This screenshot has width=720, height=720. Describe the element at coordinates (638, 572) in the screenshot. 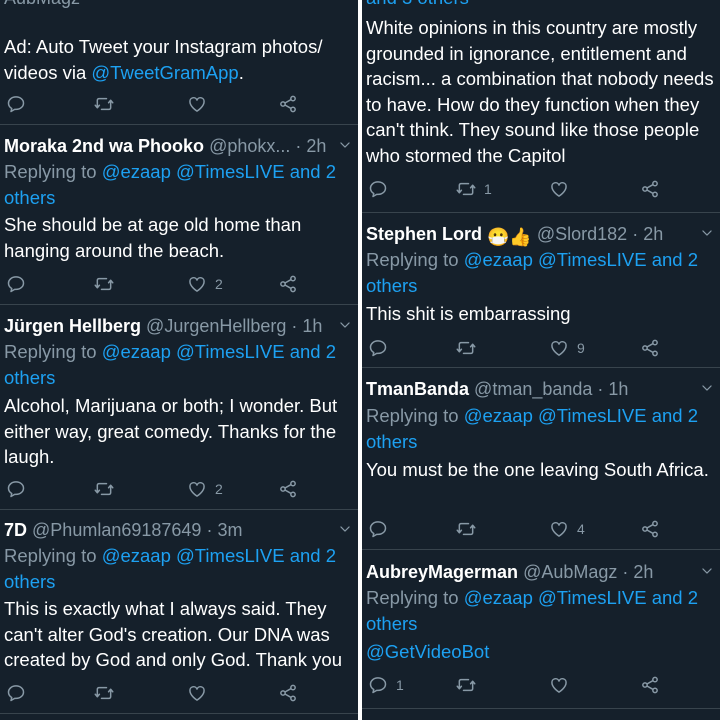

I see `tweet-time: · 2h` at that location.